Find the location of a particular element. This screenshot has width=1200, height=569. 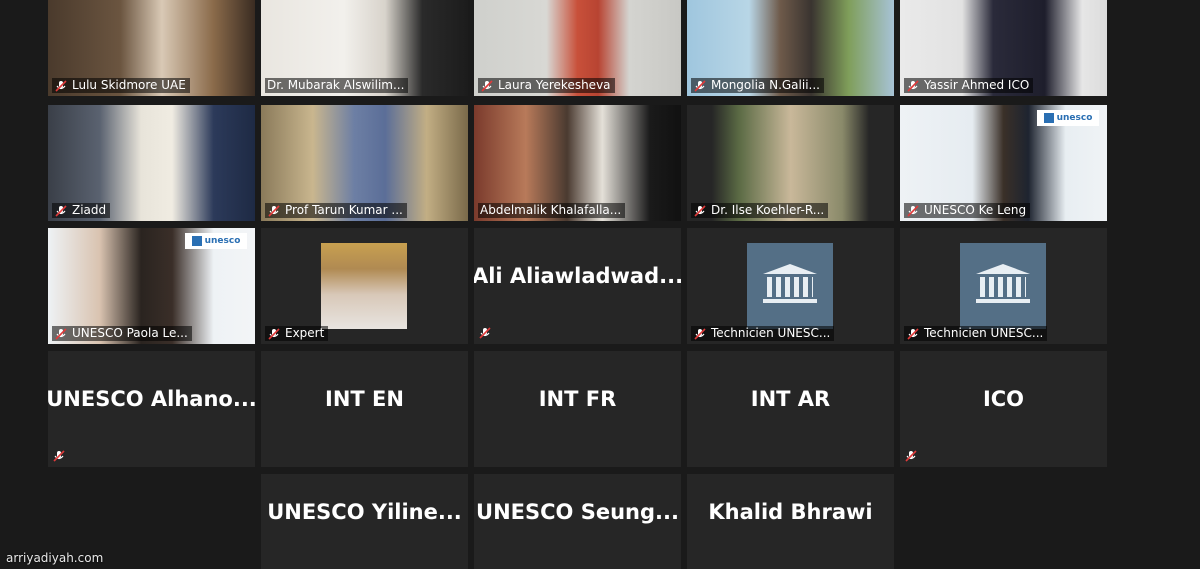

participant-display-name: INT FR is located at coordinates (577, 399).